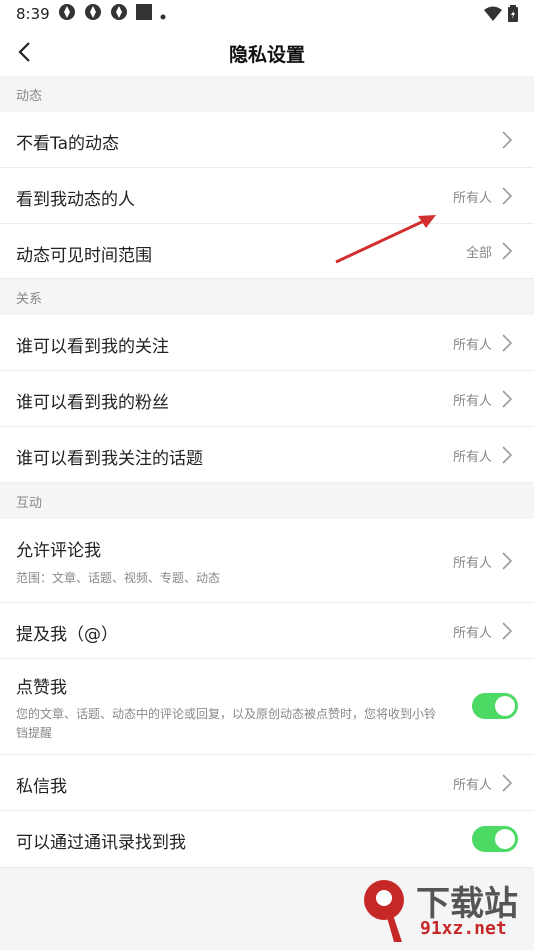 The height and width of the screenshot is (950, 534). I want to click on watermark: 下载站 91xz.net, so click(441, 910).